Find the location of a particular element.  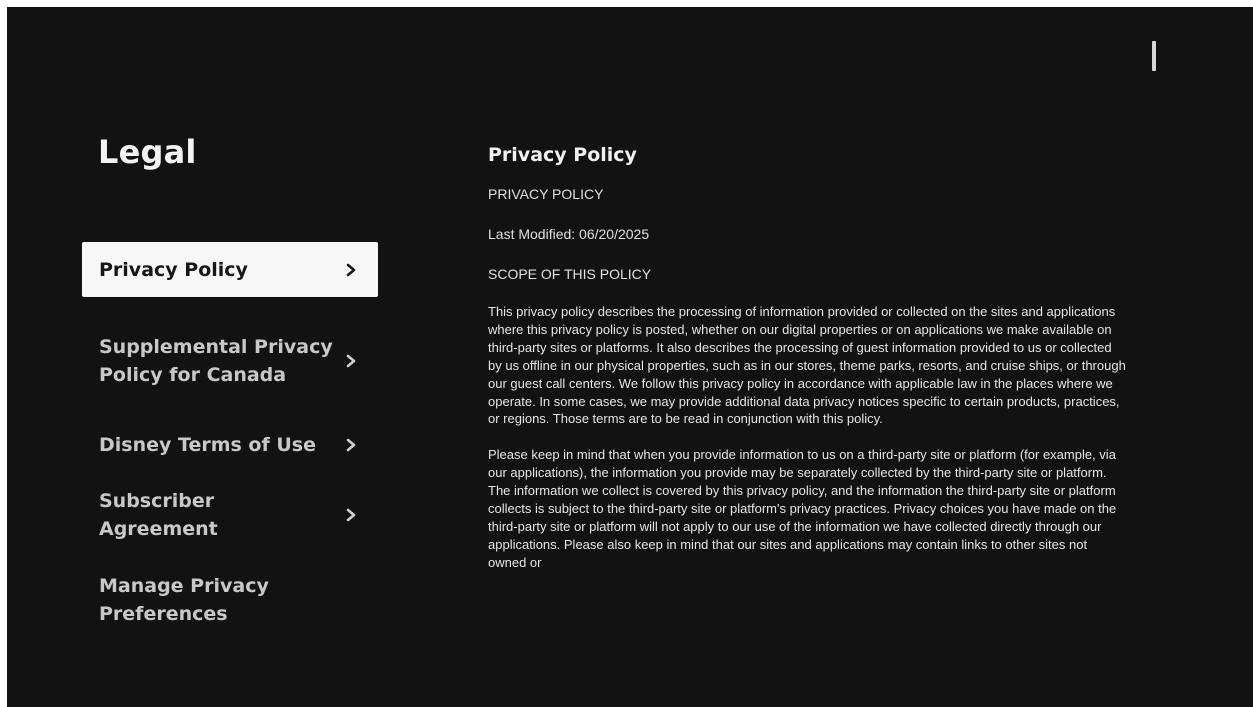

nav-item-label: Supplemental Privacy Policy for Canada is located at coordinates (216, 361).